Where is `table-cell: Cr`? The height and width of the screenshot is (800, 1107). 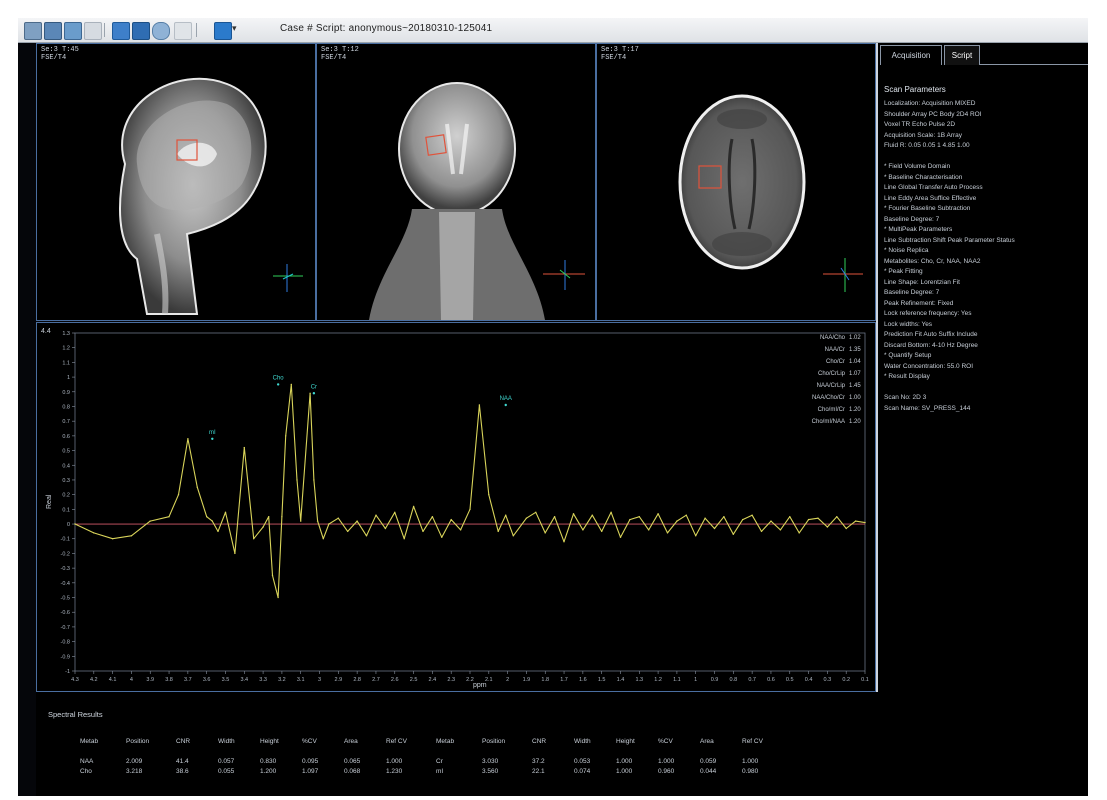
table-cell: Cr is located at coordinates (439, 761).